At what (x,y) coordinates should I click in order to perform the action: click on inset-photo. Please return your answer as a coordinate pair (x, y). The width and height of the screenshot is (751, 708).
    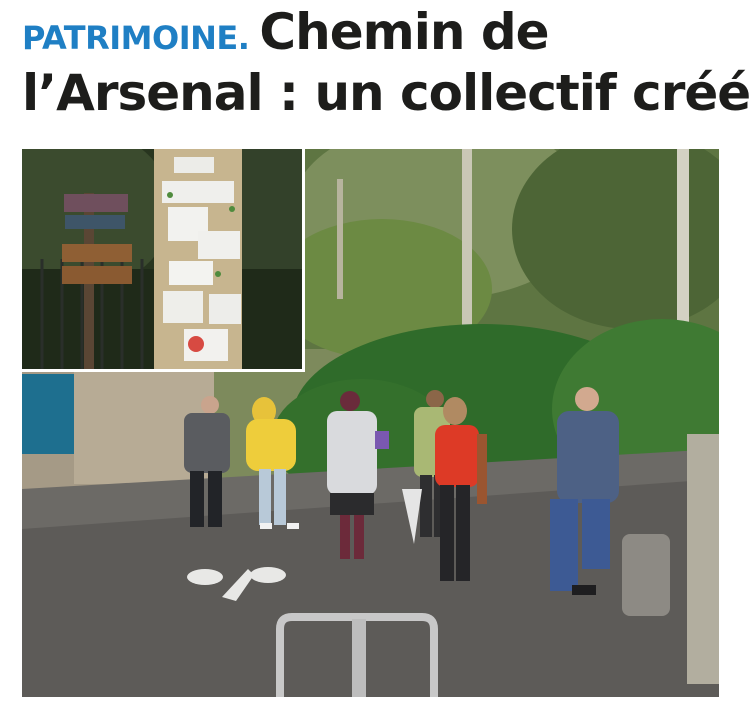
    Looking at the image, I should click on (163, 260).